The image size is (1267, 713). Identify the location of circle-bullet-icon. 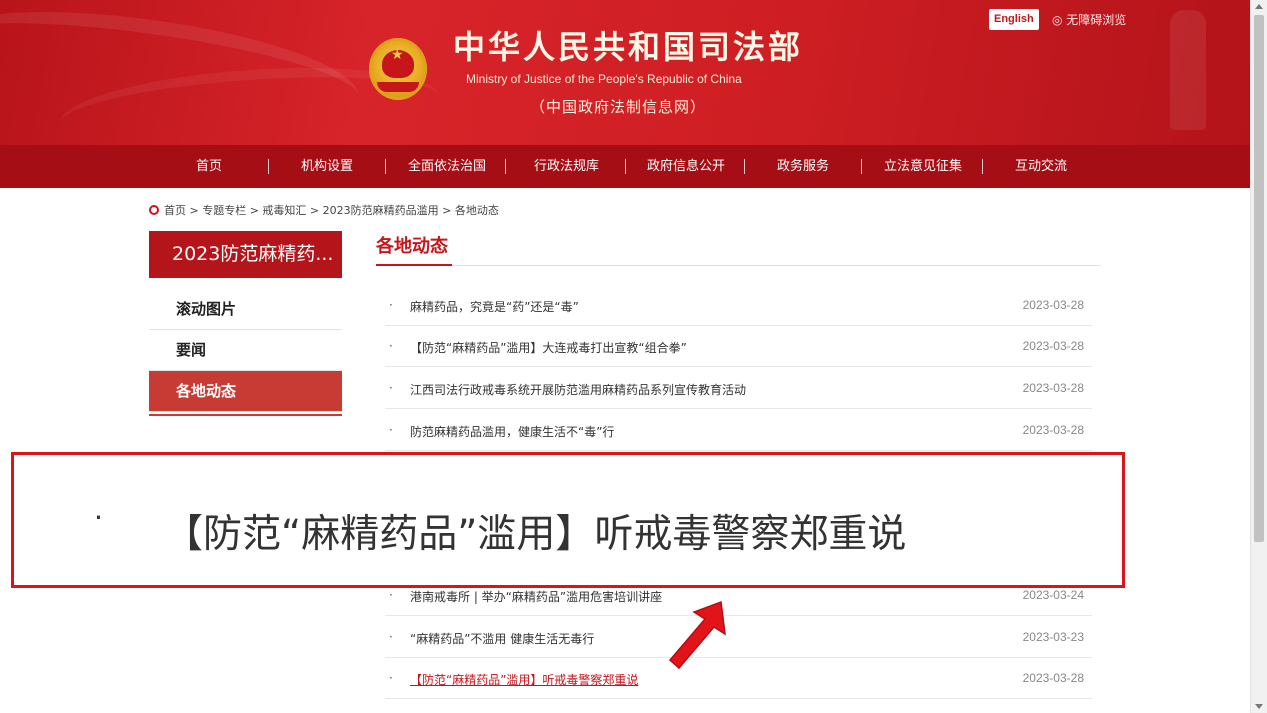
(154, 210).